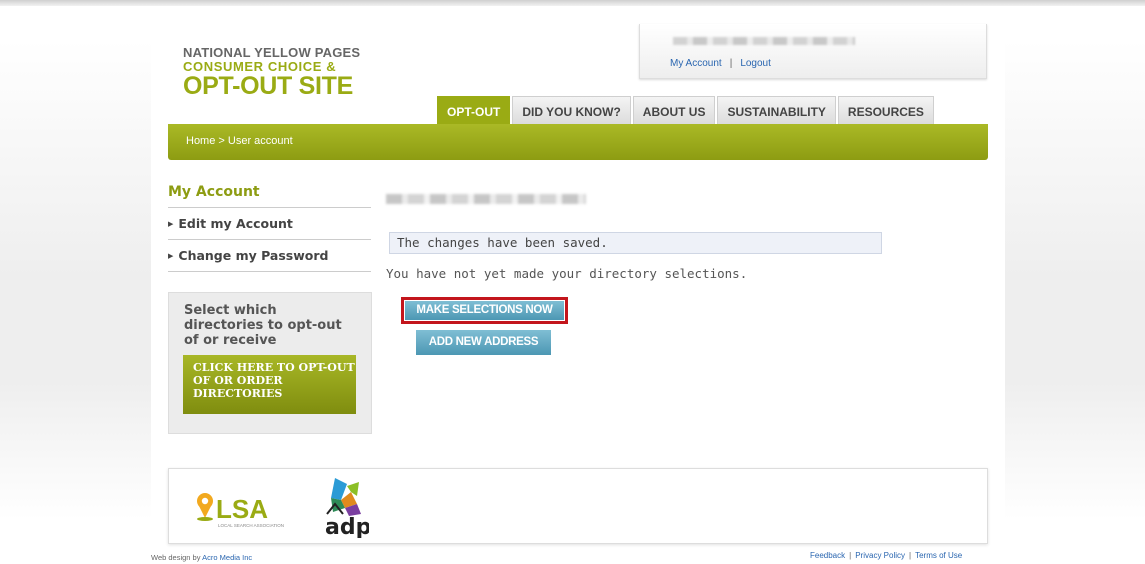 This screenshot has height=564, width=1145. I want to click on blurred-username, so click(764, 41).